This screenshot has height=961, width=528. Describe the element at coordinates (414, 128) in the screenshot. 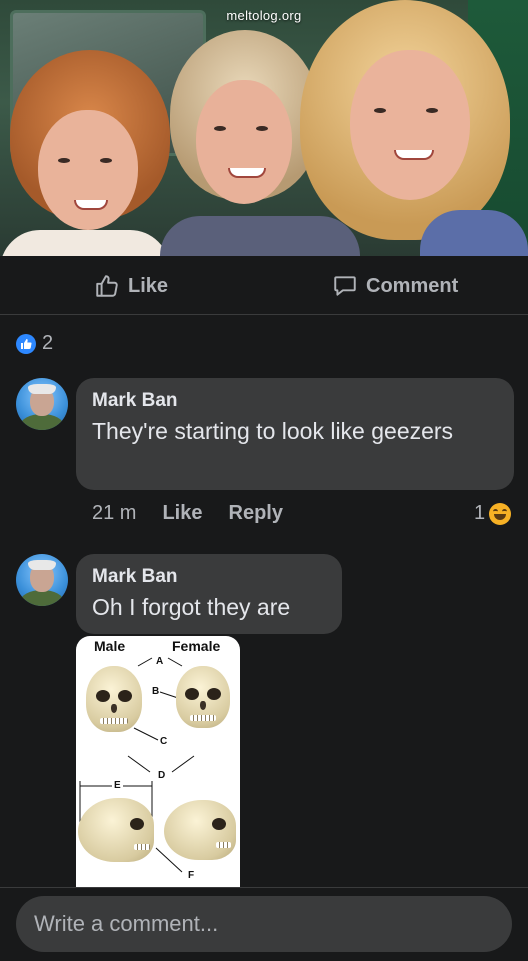

I see `person-right` at that location.